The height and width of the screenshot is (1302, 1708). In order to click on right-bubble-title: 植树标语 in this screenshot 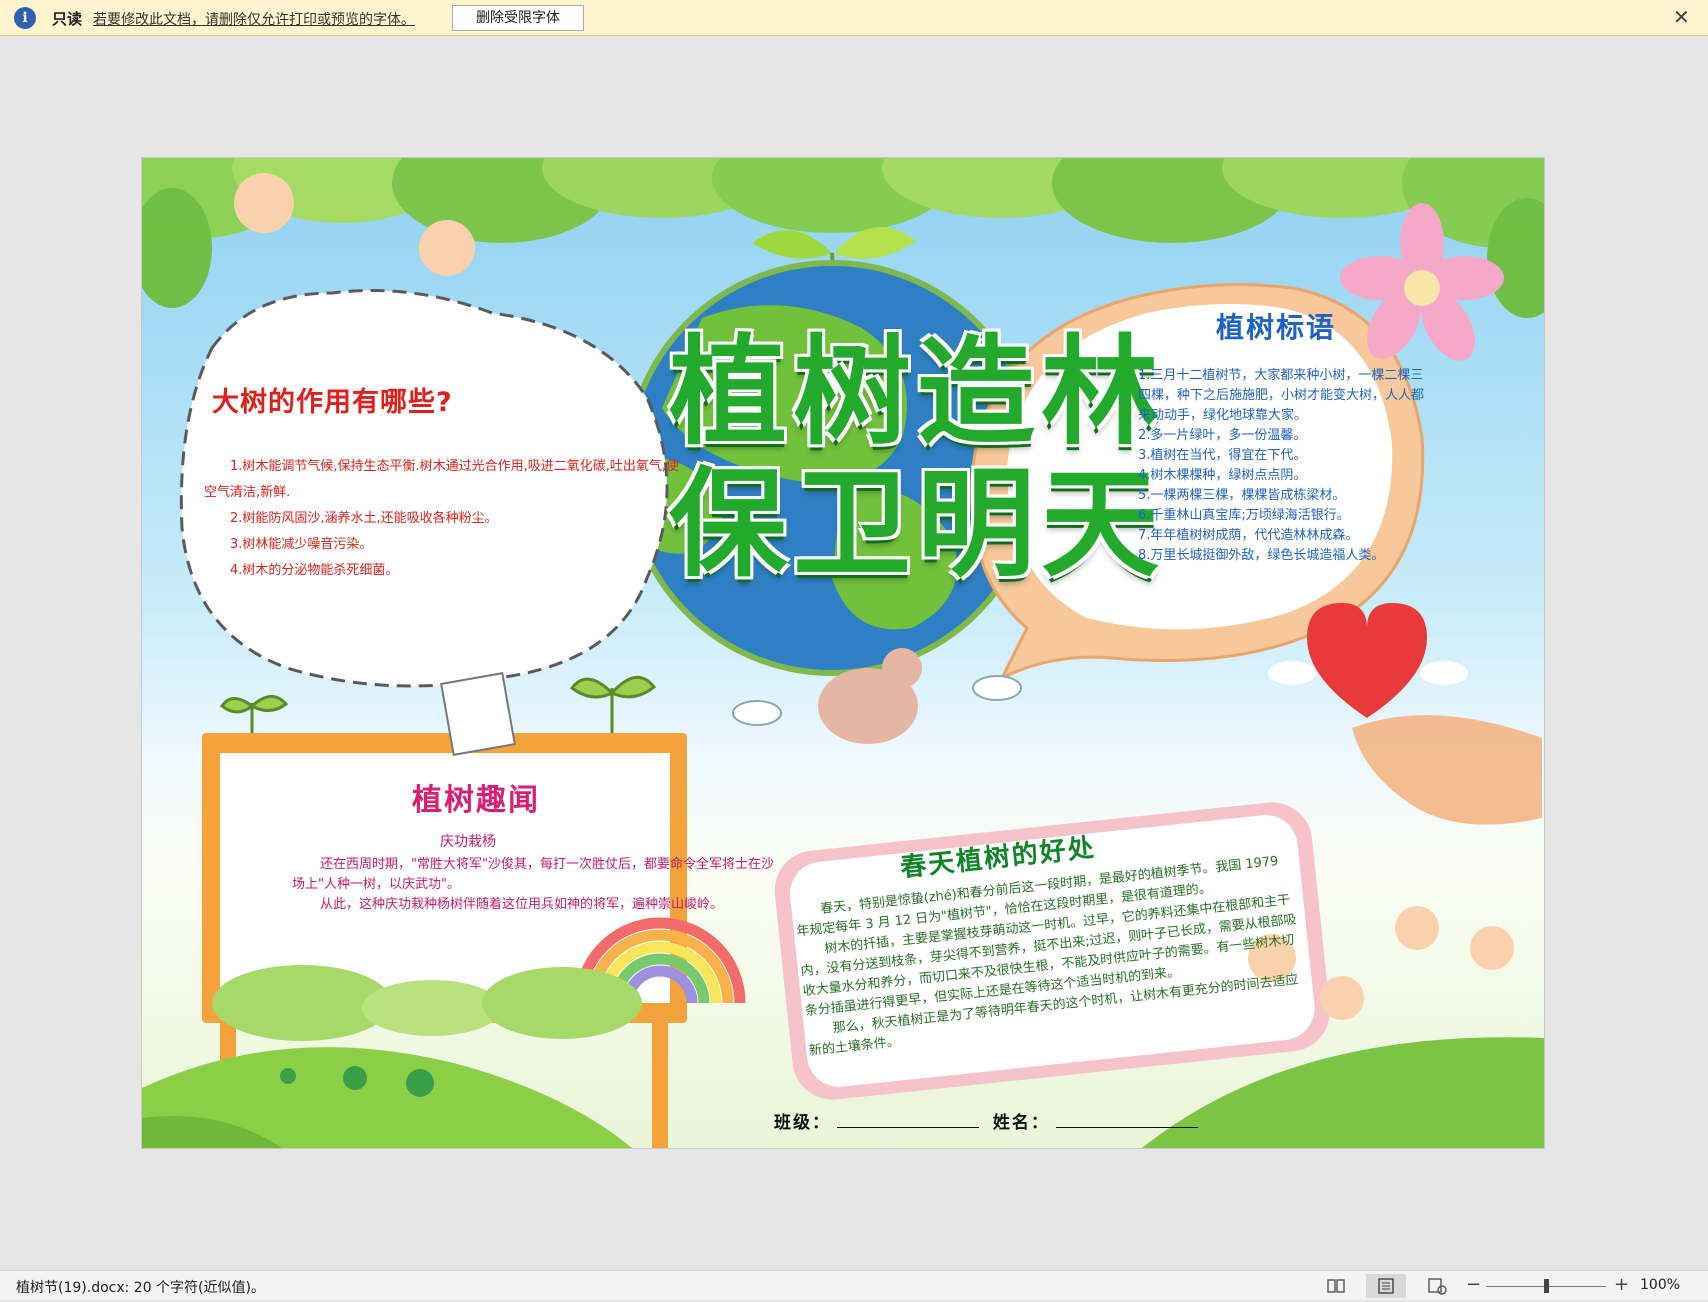, I will do `click(1276, 327)`.